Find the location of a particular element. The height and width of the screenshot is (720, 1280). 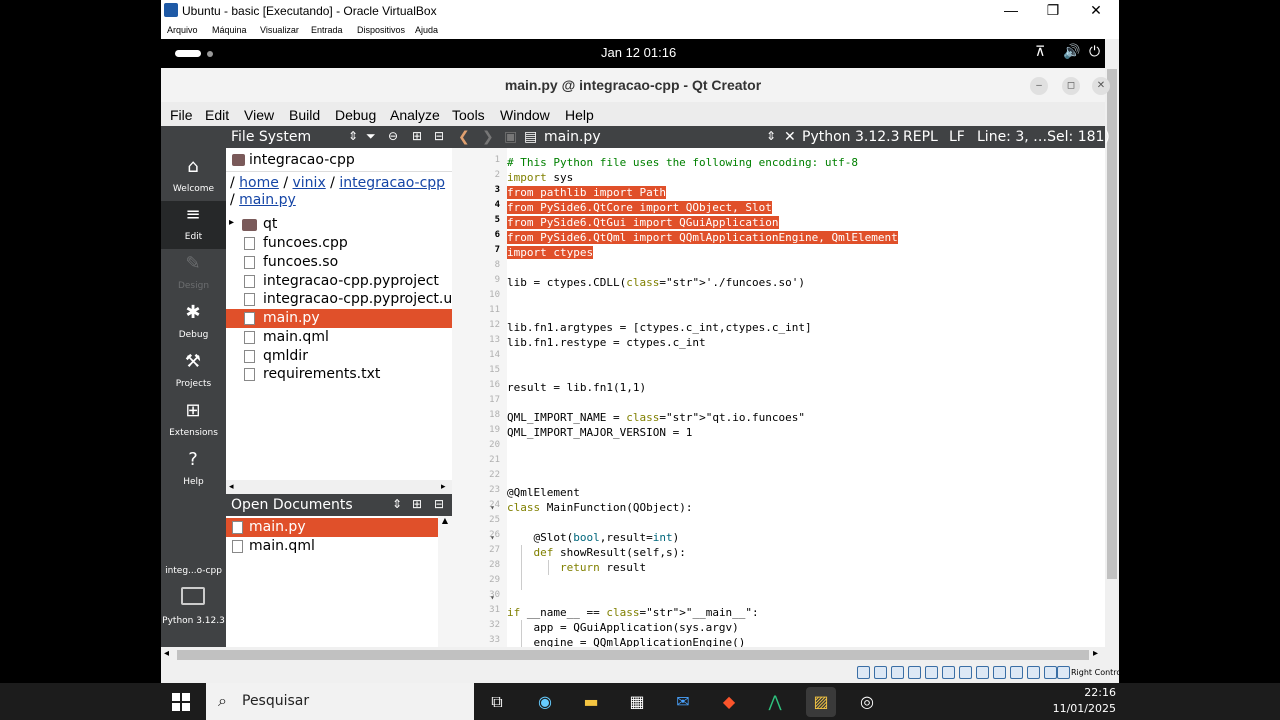

menu-dispositivos: Dispositivos is located at coordinates (381, 30).